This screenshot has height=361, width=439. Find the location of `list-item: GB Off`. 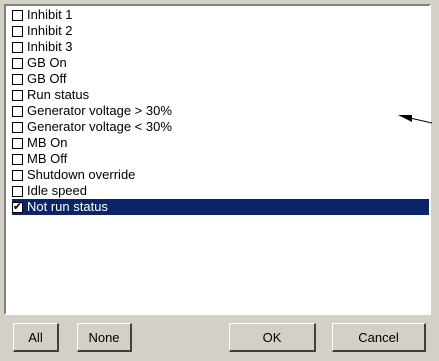

list-item: GB Off is located at coordinates (220, 79).